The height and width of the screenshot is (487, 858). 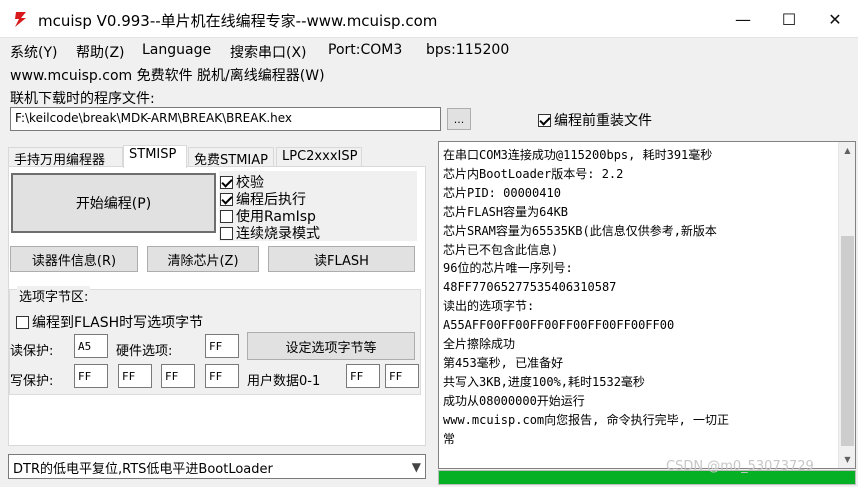 I want to click on write-protect-input-2: FF, so click(x=178, y=376).